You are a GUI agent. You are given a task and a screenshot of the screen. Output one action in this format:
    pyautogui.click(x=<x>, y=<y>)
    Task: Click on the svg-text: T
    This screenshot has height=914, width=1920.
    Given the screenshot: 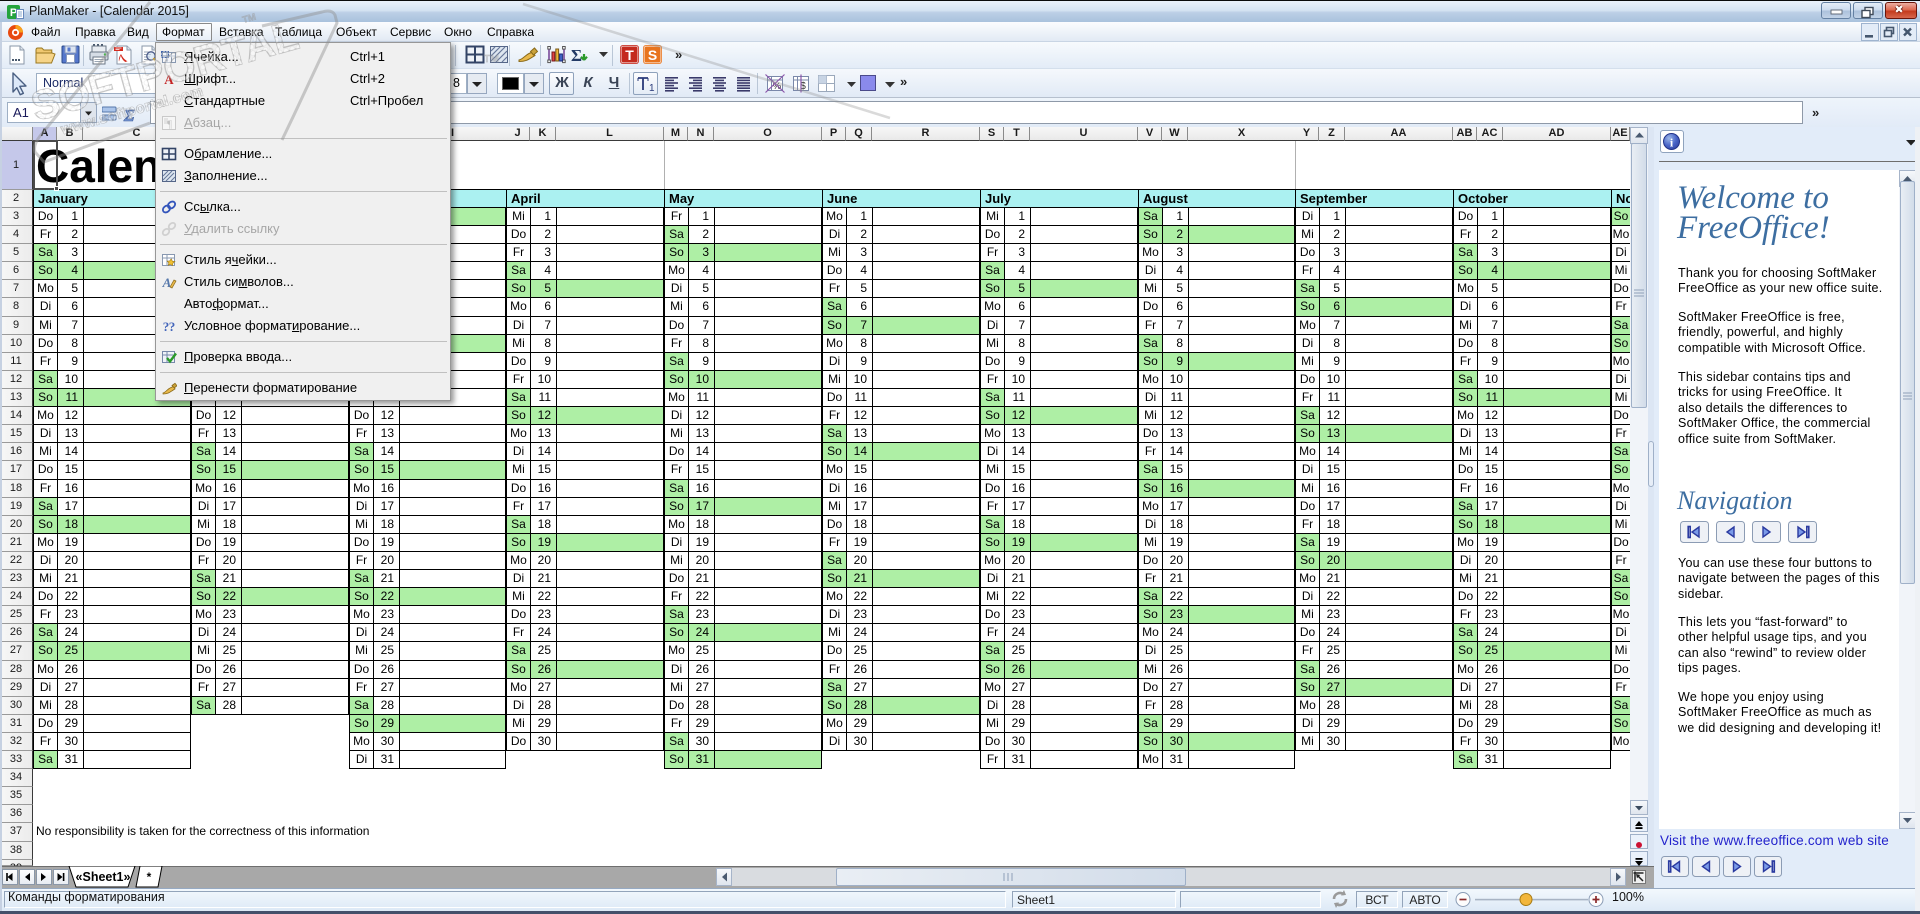 What is the action you would take?
    pyautogui.click(x=629, y=55)
    